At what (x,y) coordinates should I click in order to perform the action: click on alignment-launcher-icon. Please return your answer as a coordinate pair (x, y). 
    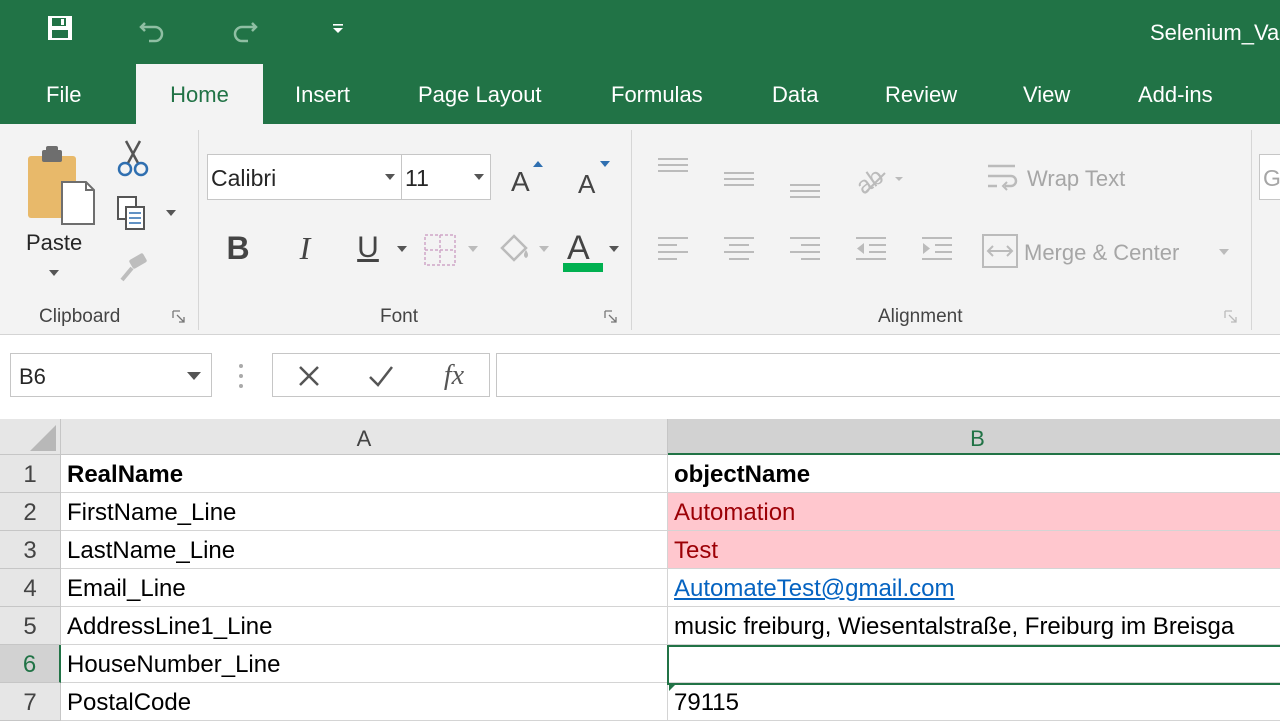
    Looking at the image, I should click on (1231, 317).